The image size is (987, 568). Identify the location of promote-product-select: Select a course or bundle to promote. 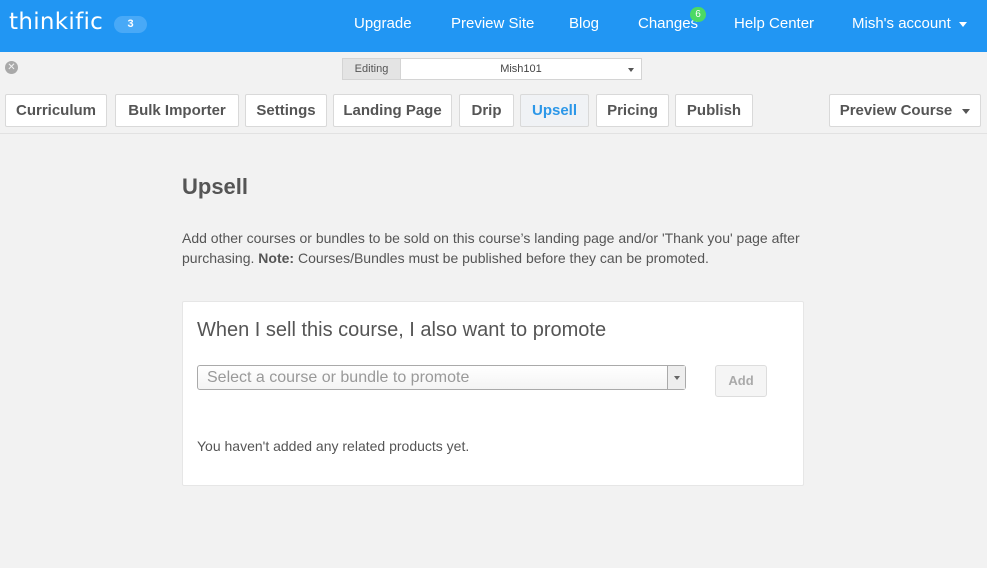
(441, 377).